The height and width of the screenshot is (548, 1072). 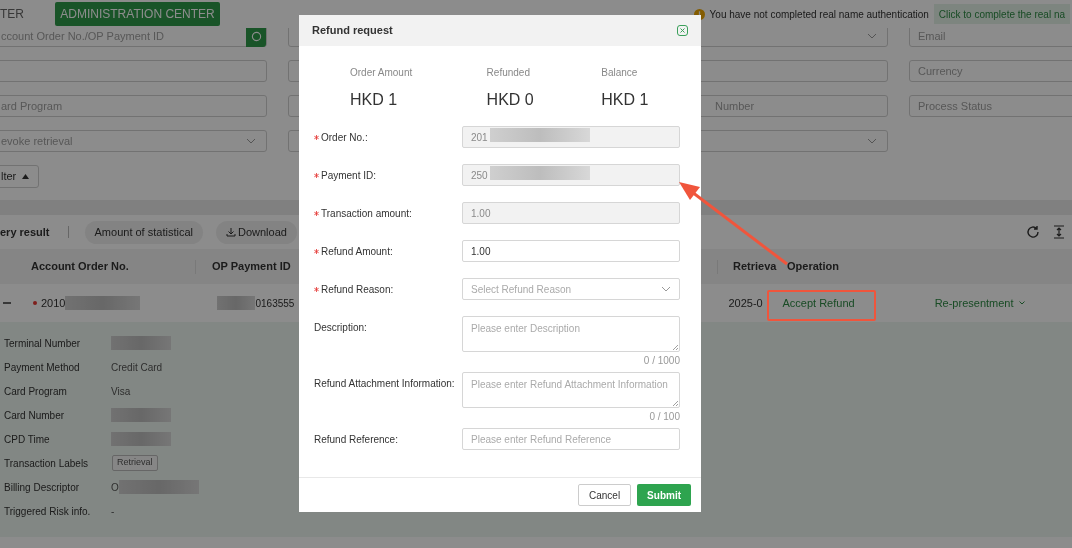 What do you see at coordinates (48, 511) in the screenshot?
I see `detail-label: Triggered Risk info.` at bounding box center [48, 511].